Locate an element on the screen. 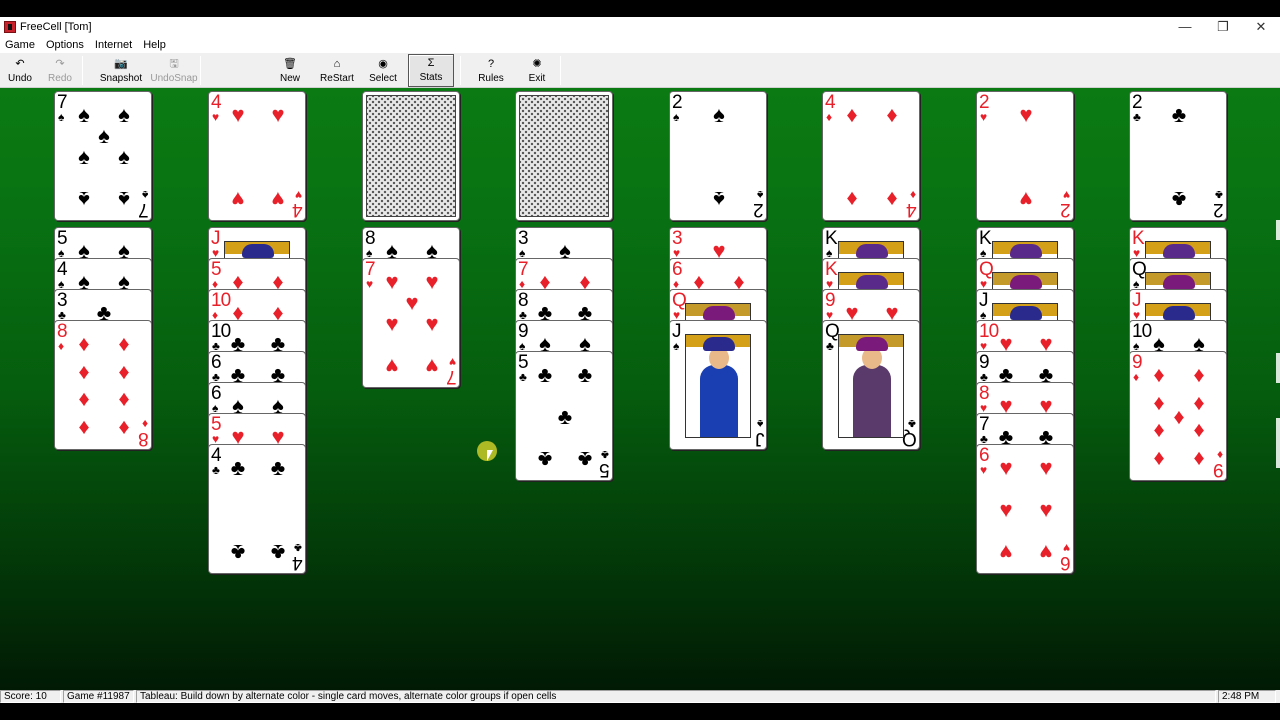 The image size is (1280, 720). portrait-robe is located at coordinates (872, 401).